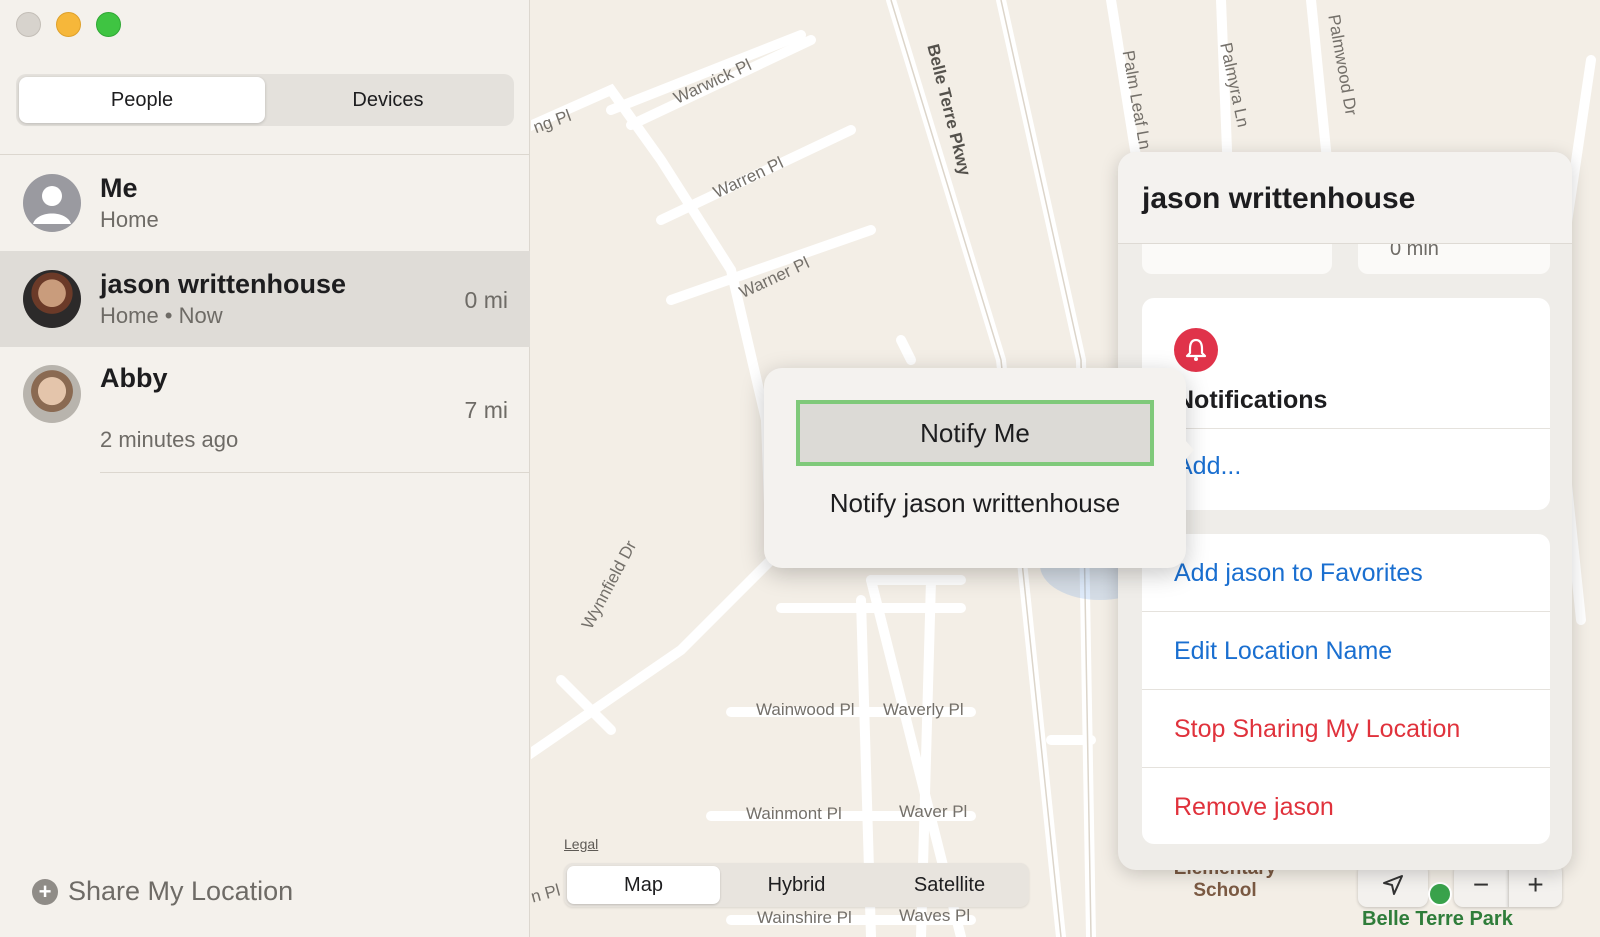  I want to click on edit-location-name-button: Edit Location Name, so click(1346, 651).